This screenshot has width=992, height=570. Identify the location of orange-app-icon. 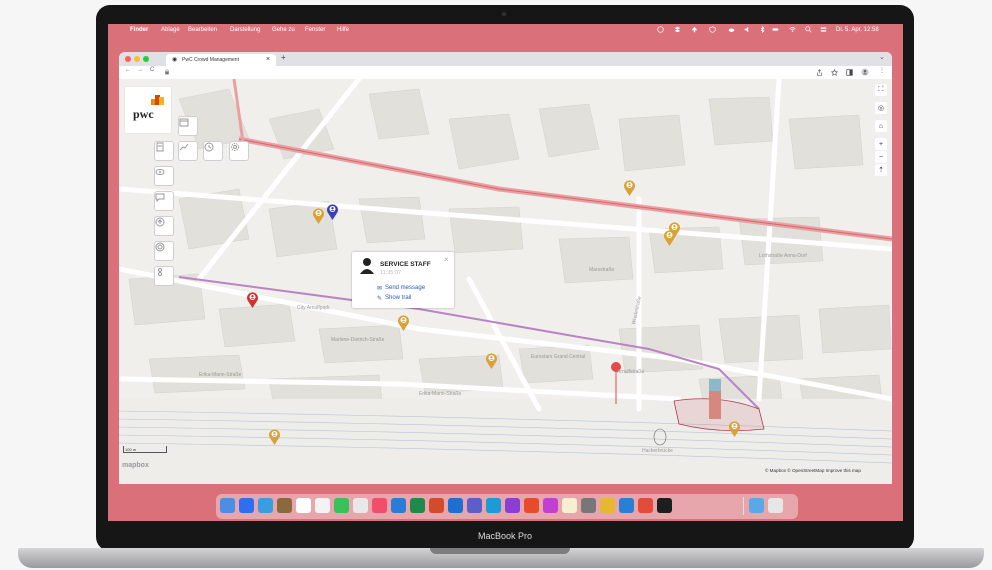
(531, 505).